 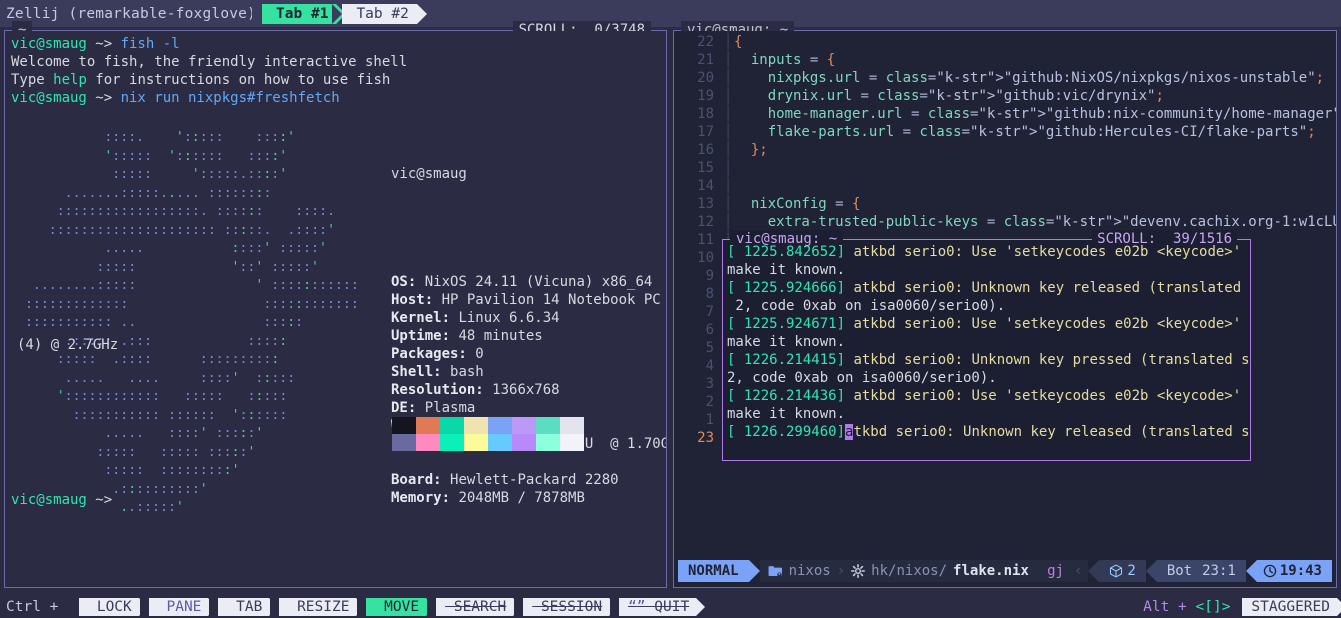 I want to click on fetch-info-key: Packages:, so click(x=429, y=354).